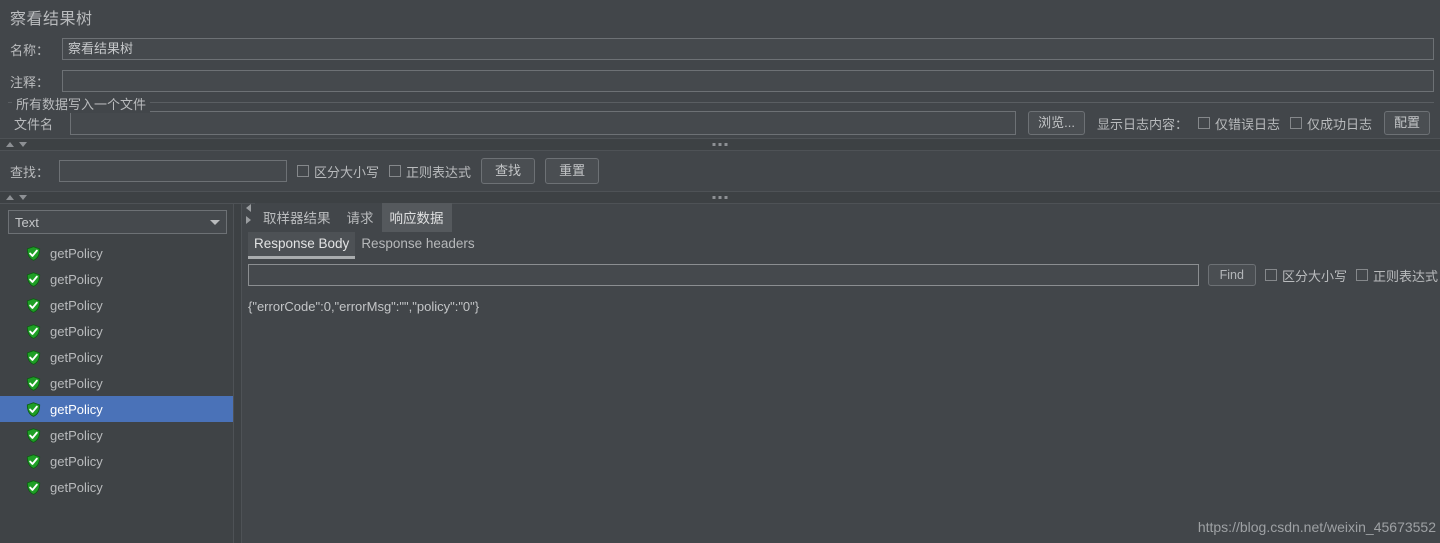  What do you see at coordinates (1316, 527) in the screenshot?
I see `watermark-text: https://blog.csdn.net/weixin_45673552` at bounding box center [1316, 527].